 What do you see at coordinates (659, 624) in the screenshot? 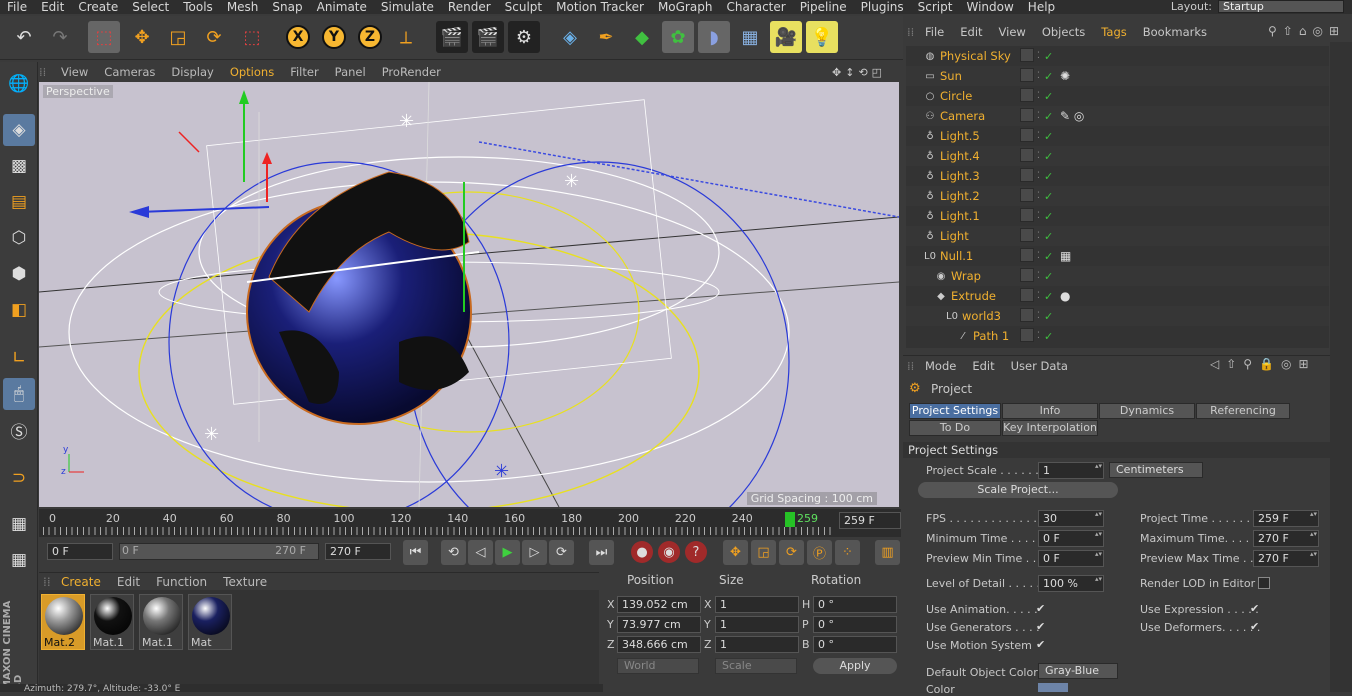
I see `position-field: 73.977 cm` at bounding box center [659, 624].